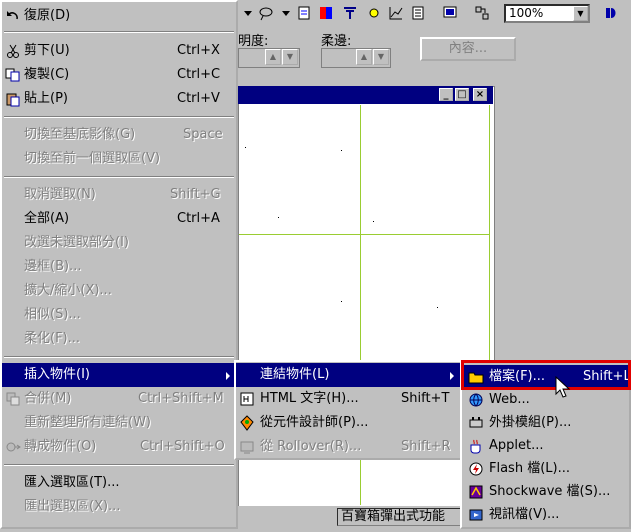 This screenshot has height=532, width=631. Describe the element at coordinates (13, 16) in the screenshot. I see `undo-icon` at that location.